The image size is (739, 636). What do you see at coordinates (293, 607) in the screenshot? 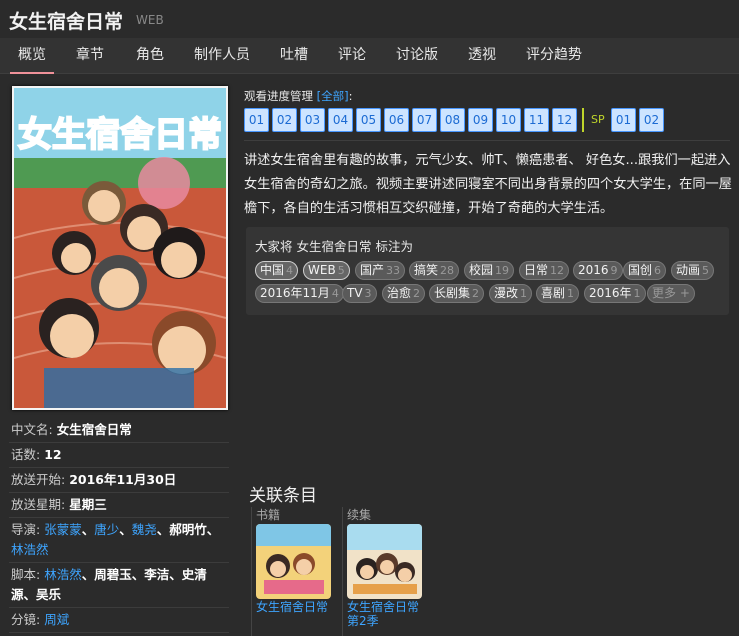
I see `related-link: 女生宿舍日常` at bounding box center [293, 607].